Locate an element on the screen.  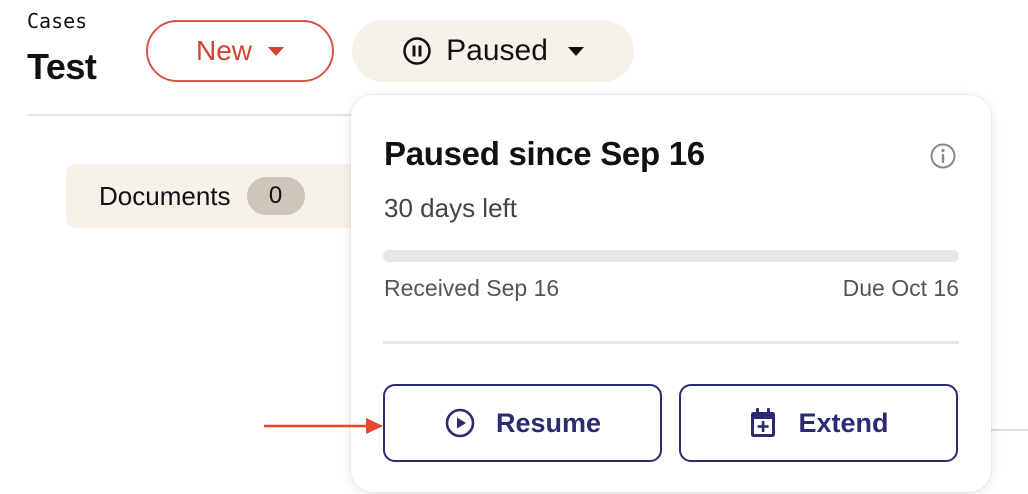
play-circle-icon is located at coordinates (460, 423).